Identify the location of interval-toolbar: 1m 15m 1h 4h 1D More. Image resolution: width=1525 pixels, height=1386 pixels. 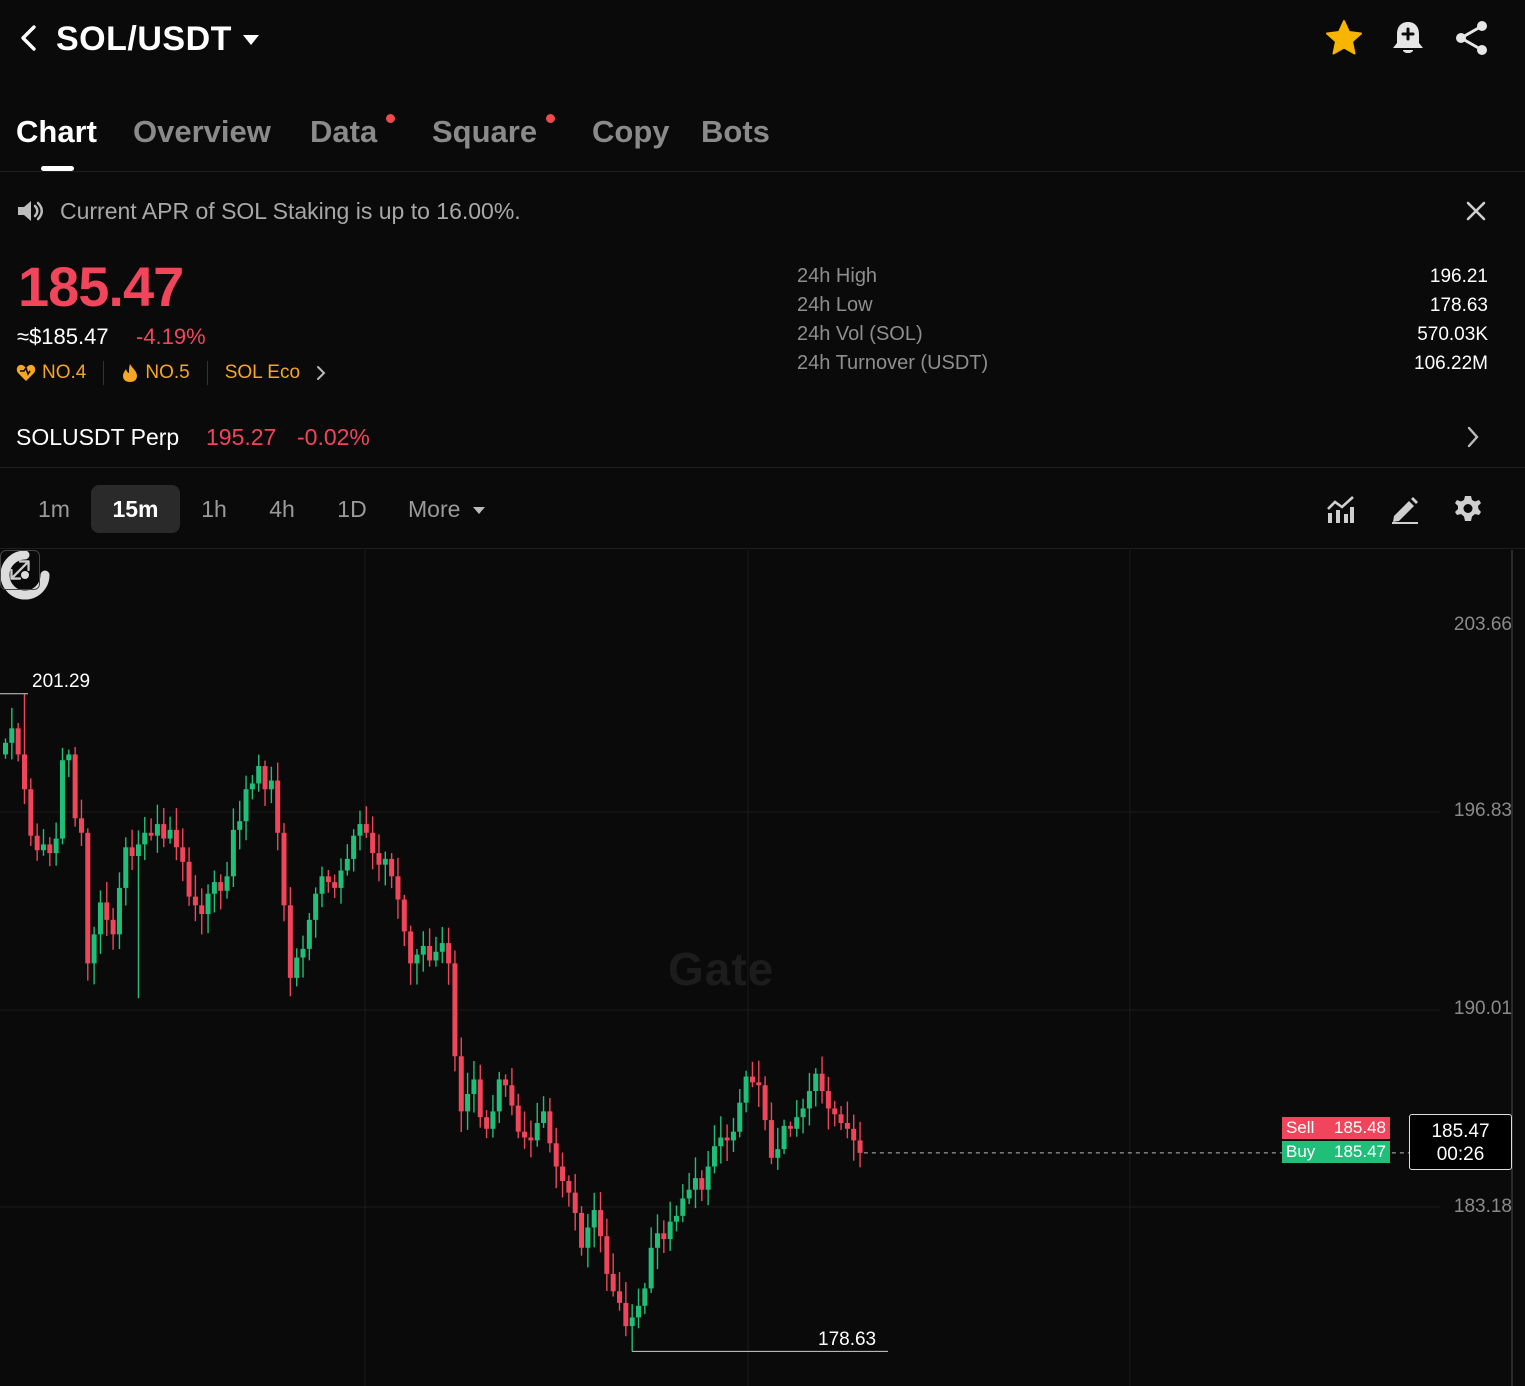
(762, 509).